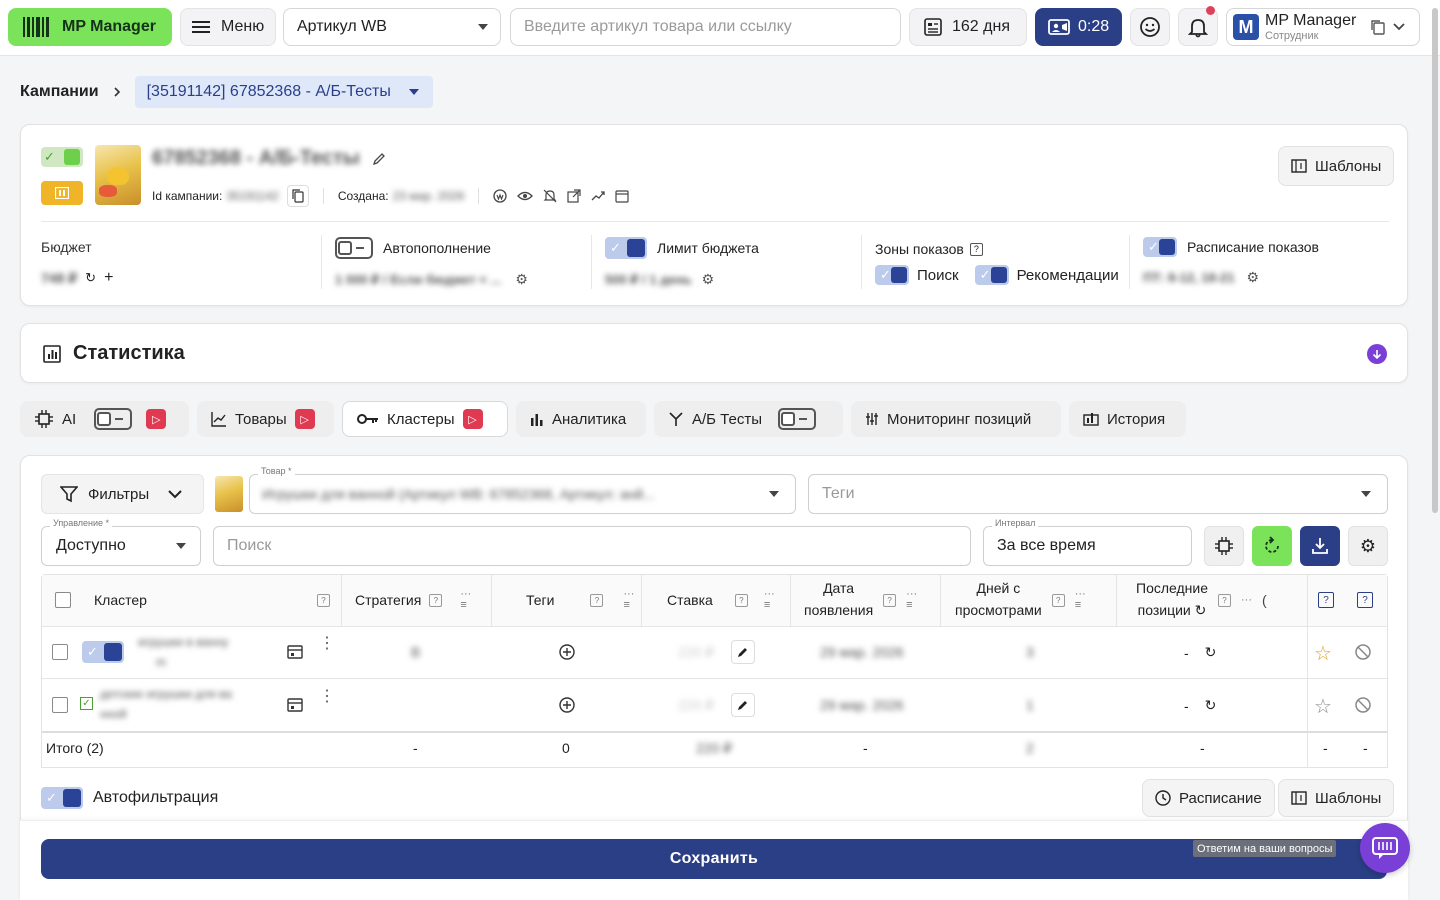 This screenshot has height=900, width=1440. Describe the element at coordinates (212, 600) in the screenshot. I see `col-cluster: Кластер?` at that location.